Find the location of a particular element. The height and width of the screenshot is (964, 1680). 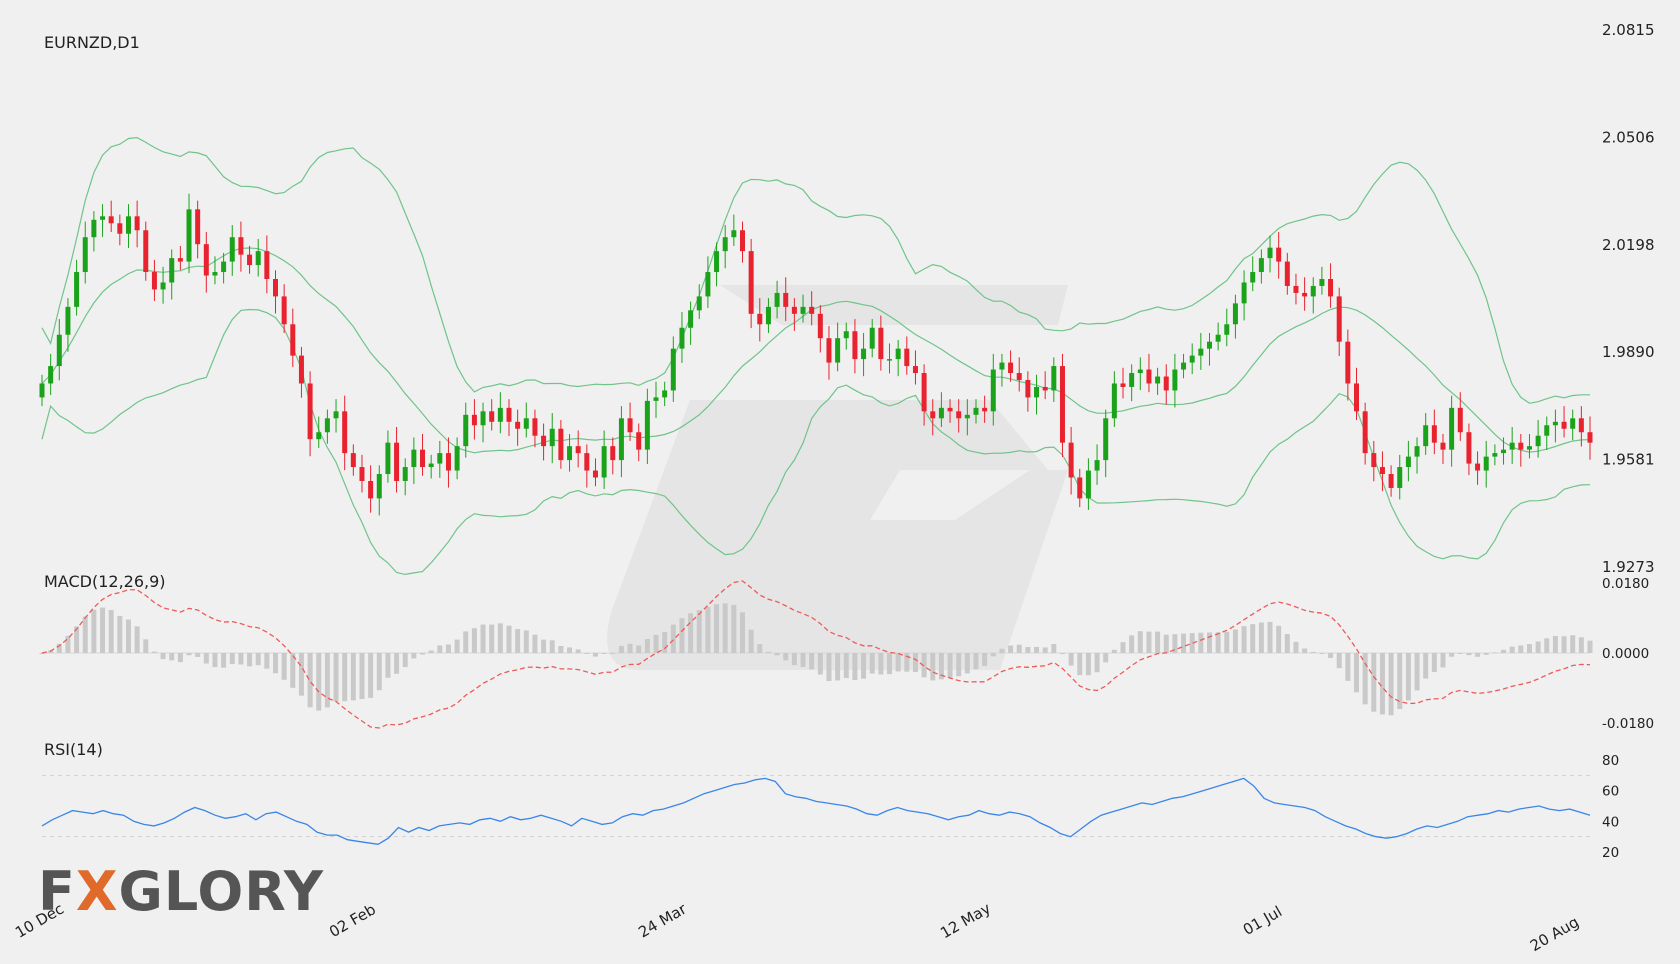

rsi-line is located at coordinates (816, 811).